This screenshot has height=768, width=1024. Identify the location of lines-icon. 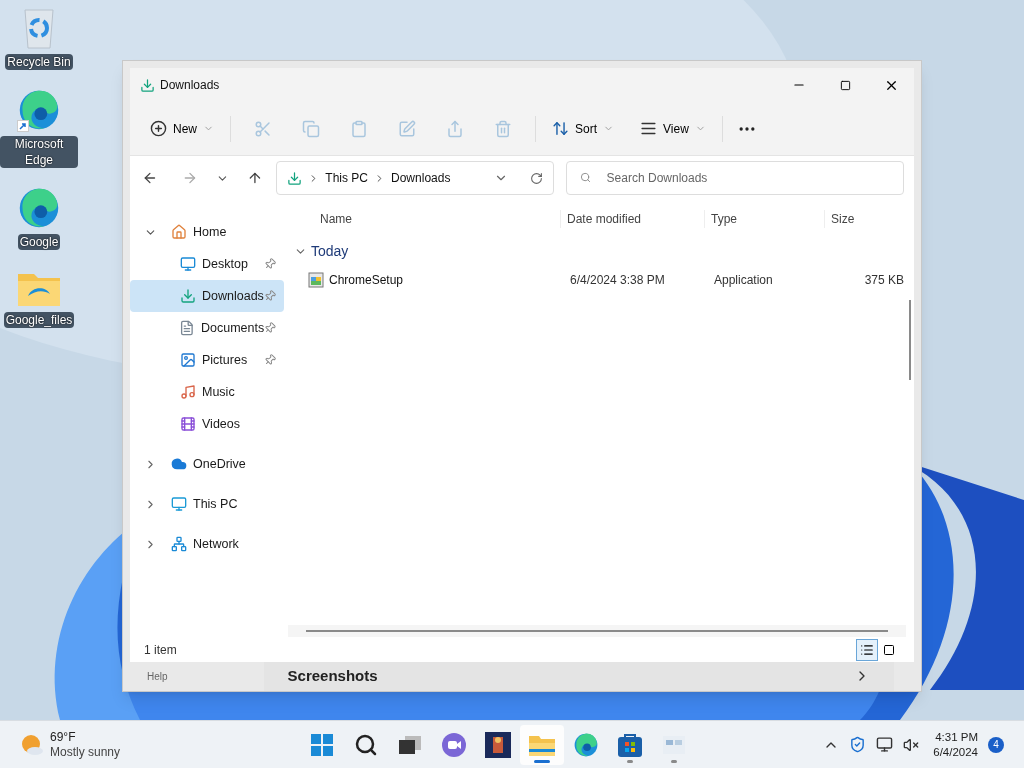
(649, 128).